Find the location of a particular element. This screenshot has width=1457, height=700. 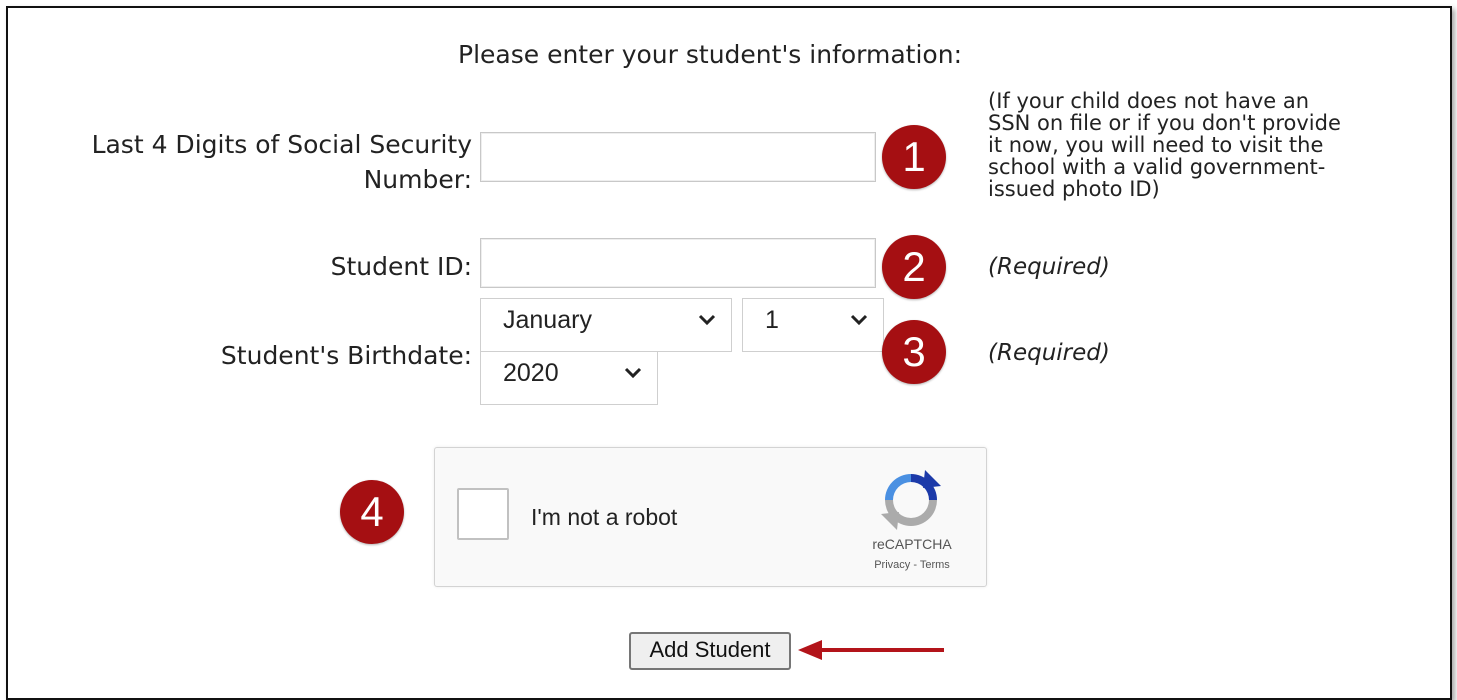

ssn-label-line2: Number: is located at coordinates (417, 179).